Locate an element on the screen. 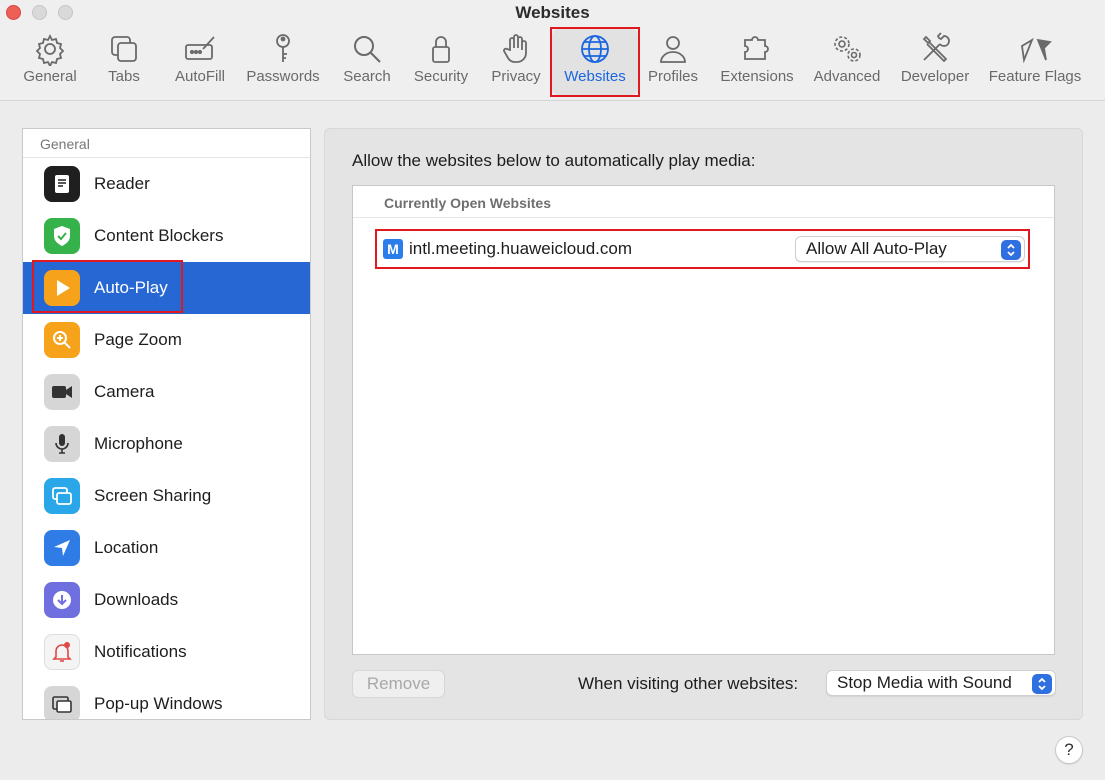 This screenshot has height=780, width=1105. reader-icon is located at coordinates (62, 184).